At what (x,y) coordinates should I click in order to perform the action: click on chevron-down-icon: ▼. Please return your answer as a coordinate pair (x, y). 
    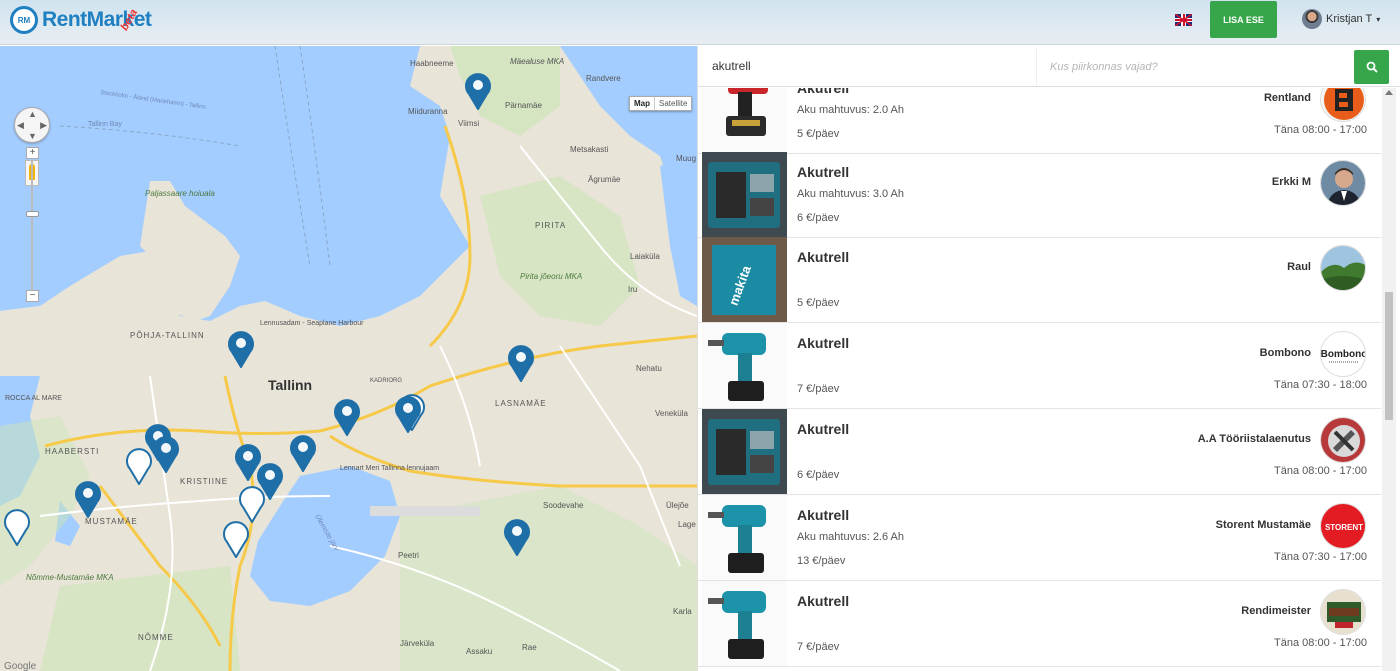
    Looking at the image, I should click on (32, 136).